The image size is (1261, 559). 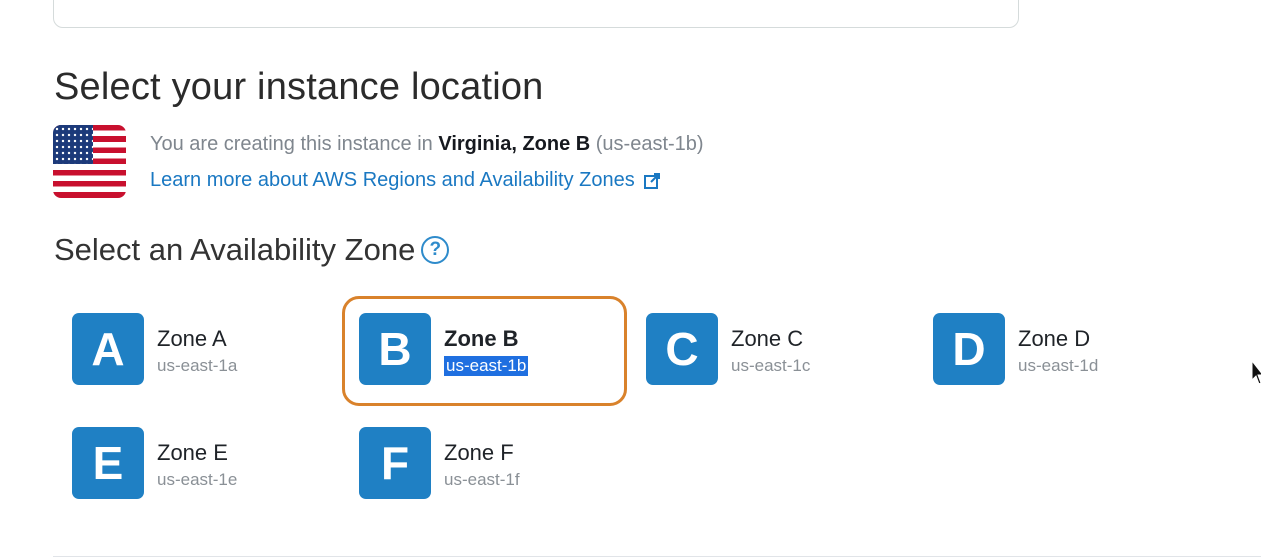 I want to click on zone-a-option: A Zone A us-east-1a, so click(x=190, y=341).